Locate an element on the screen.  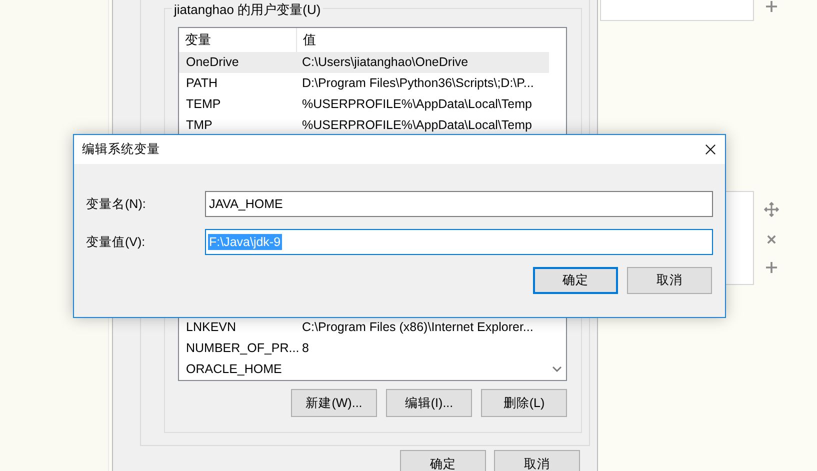
close-icon is located at coordinates (710, 149).